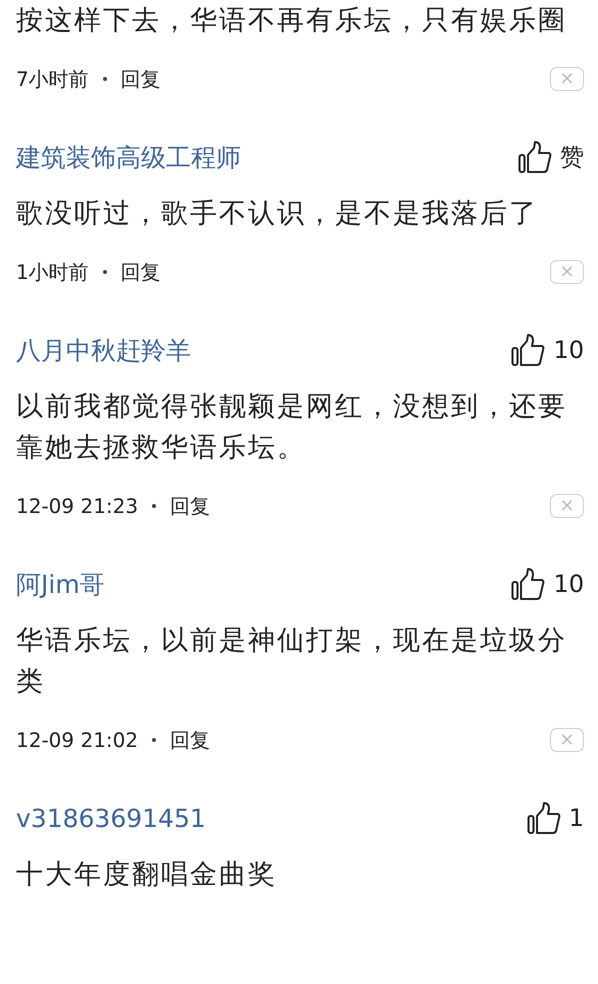 This screenshot has height=984, width=598. Describe the element at coordinates (111, 818) in the screenshot. I see `username: v31863691451` at that location.